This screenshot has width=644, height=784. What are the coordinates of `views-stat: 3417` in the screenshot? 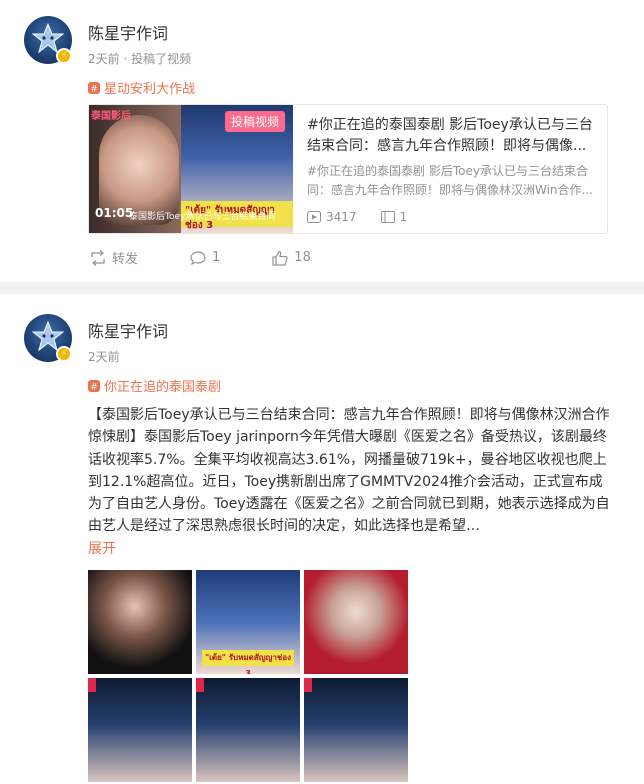 It's located at (332, 217).